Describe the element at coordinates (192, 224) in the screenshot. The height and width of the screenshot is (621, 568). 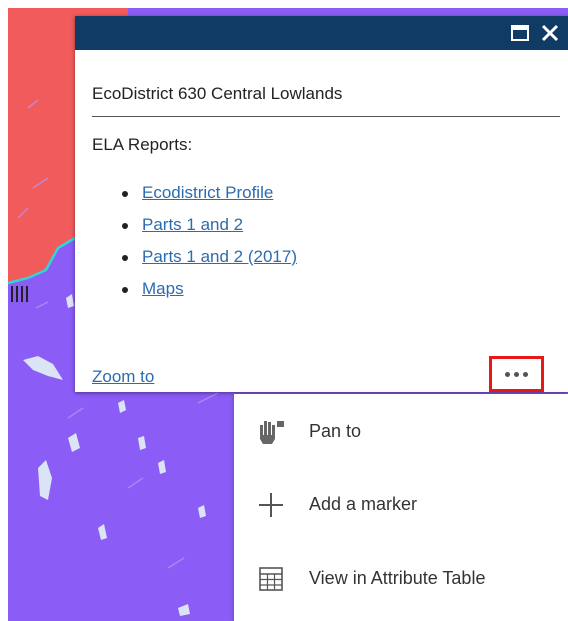
I see `link-parts-1-and-2: Parts 1 and 2` at that location.